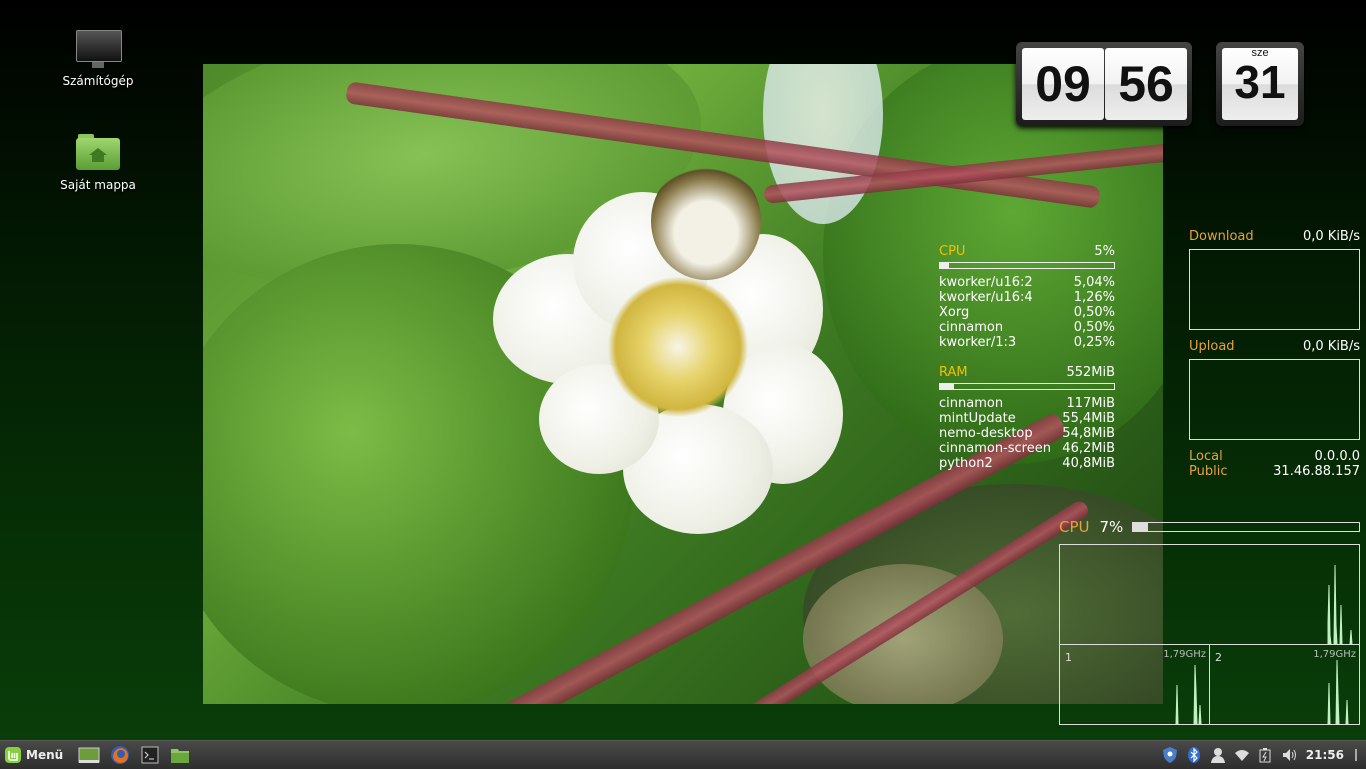 This screenshot has width=1366, height=769. What do you see at coordinates (683, 754) in the screenshot?
I see `taskbar: Menü 21:56` at bounding box center [683, 754].